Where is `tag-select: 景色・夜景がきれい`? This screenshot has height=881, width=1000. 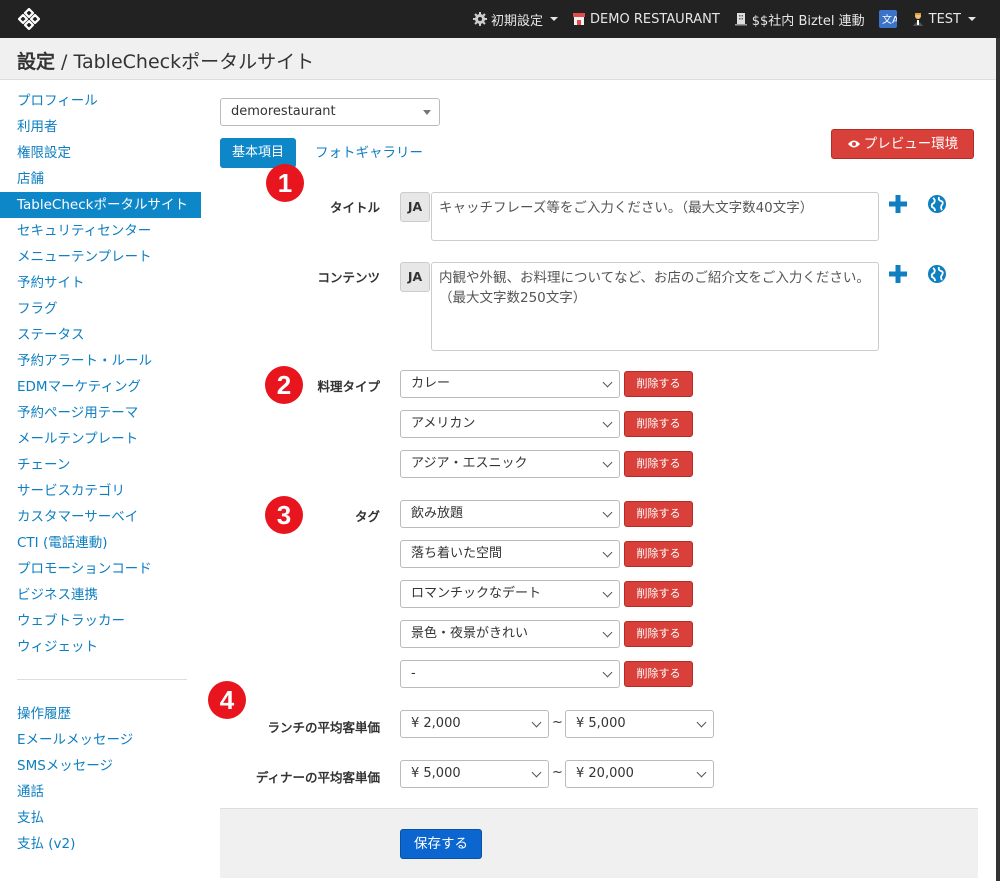
tag-select: 景色・夜景がきれい is located at coordinates (510, 634).